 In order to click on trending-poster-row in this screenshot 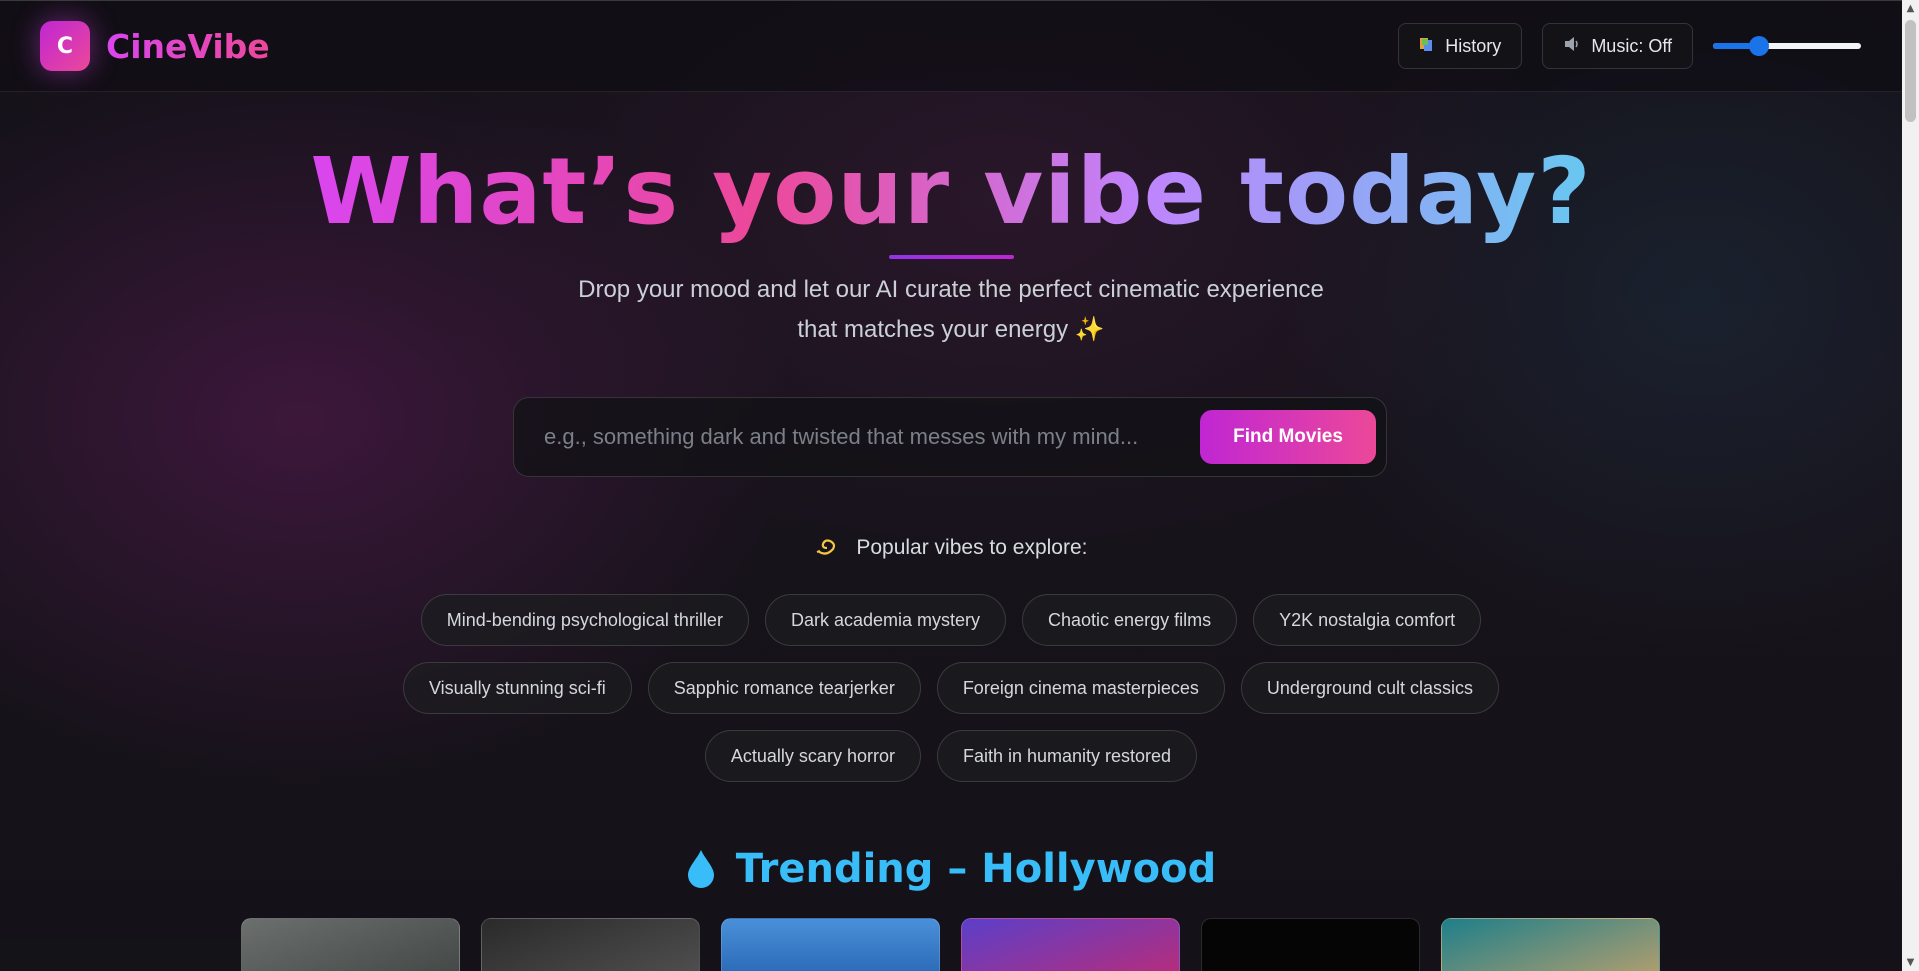, I will do `click(950, 944)`.